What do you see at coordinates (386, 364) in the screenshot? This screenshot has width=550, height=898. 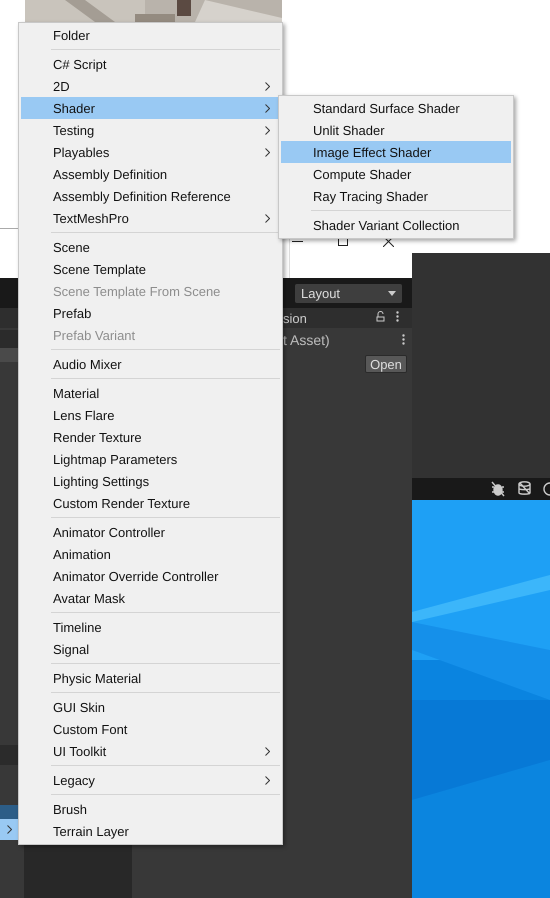 I see `open-button: Open` at bounding box center [386, 364].